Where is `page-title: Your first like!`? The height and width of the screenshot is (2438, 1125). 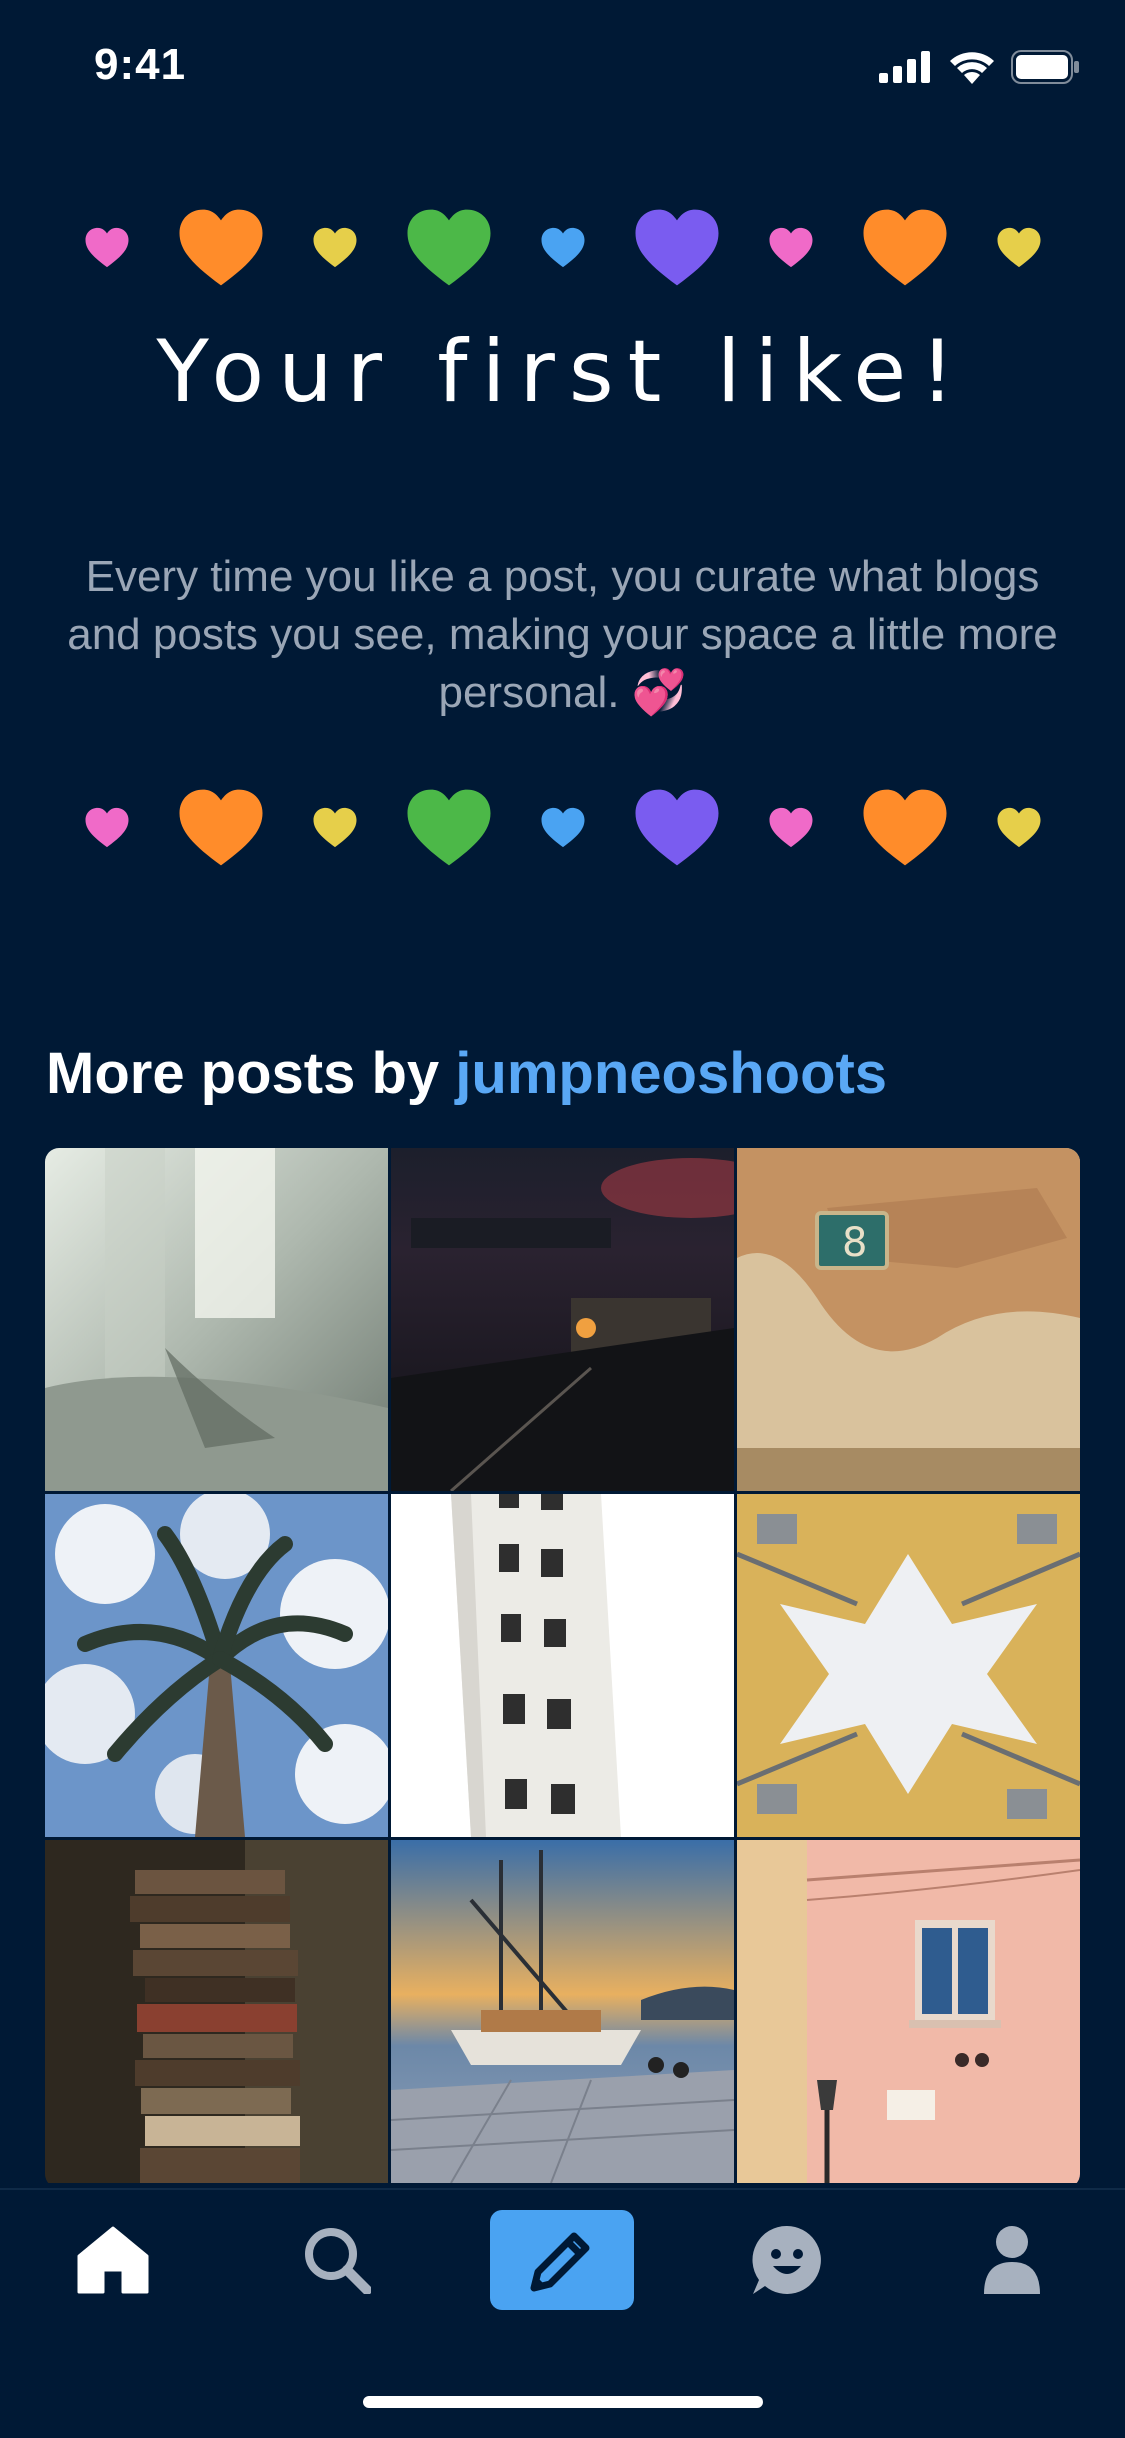
page-title: Your first like! is located at coordinates (562, 372).